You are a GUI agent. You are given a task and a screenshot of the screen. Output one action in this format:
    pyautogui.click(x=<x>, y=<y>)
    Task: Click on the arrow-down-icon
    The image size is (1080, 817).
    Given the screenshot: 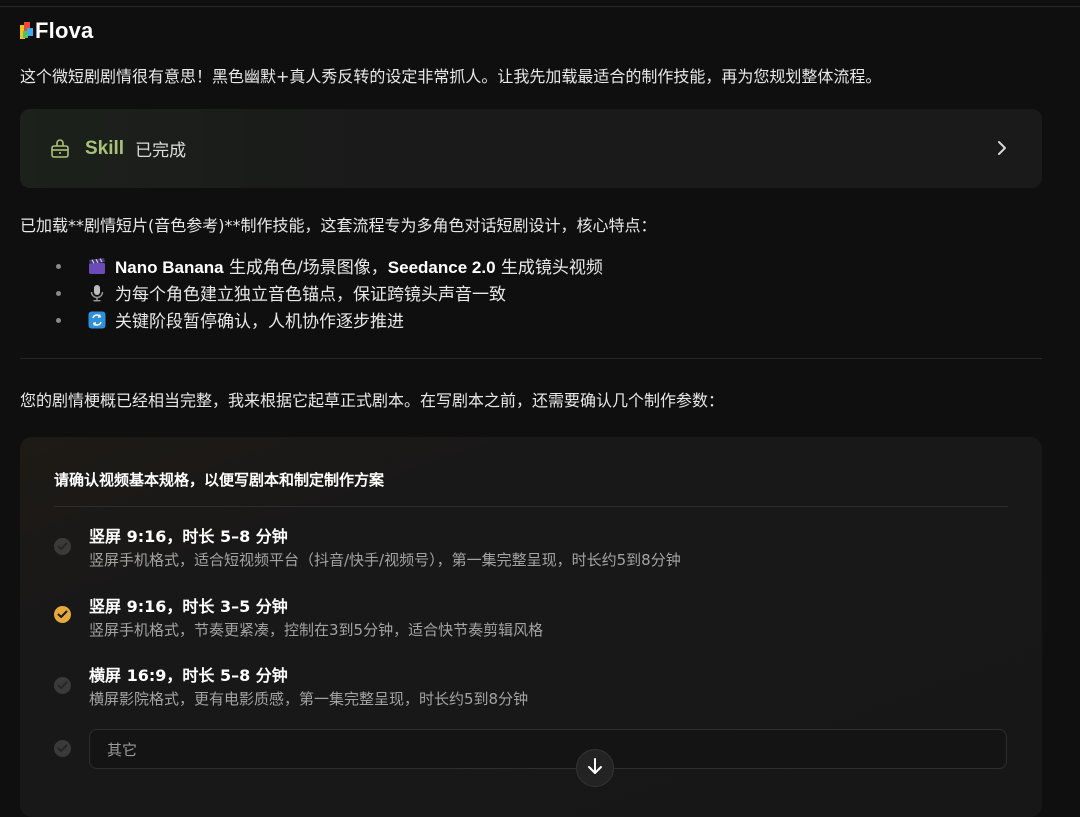 What is the action you would take?
    pyautogui.click(x=595, y=768)
    